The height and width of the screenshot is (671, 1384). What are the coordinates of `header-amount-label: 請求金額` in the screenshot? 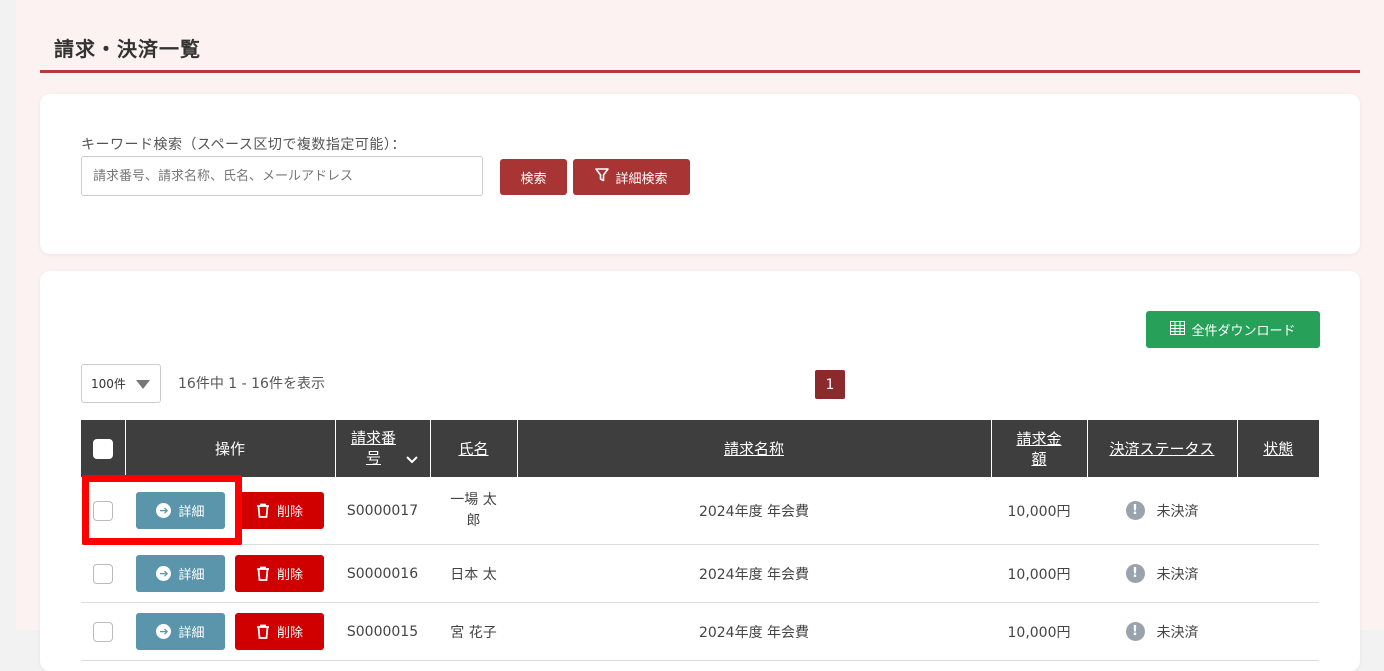 It's located at (1039, 448).